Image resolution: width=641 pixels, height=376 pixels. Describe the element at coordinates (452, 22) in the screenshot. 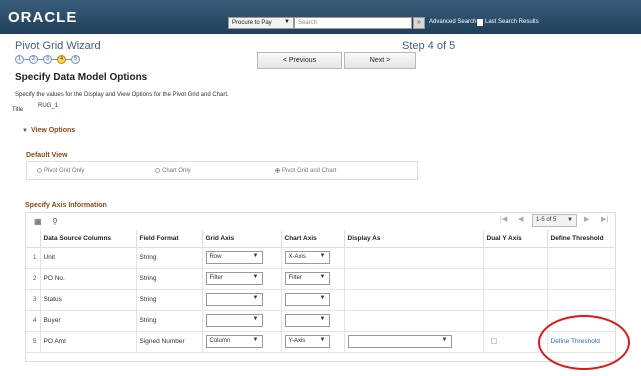

I see `advanced-search-link: Advanced Search` at that location.